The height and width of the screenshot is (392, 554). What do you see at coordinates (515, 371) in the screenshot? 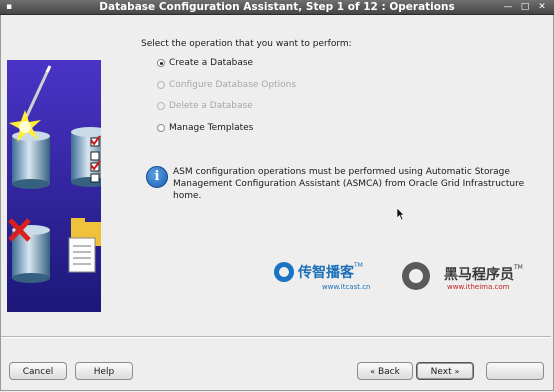
I see `finish-button` at bounding box center [515, 371].